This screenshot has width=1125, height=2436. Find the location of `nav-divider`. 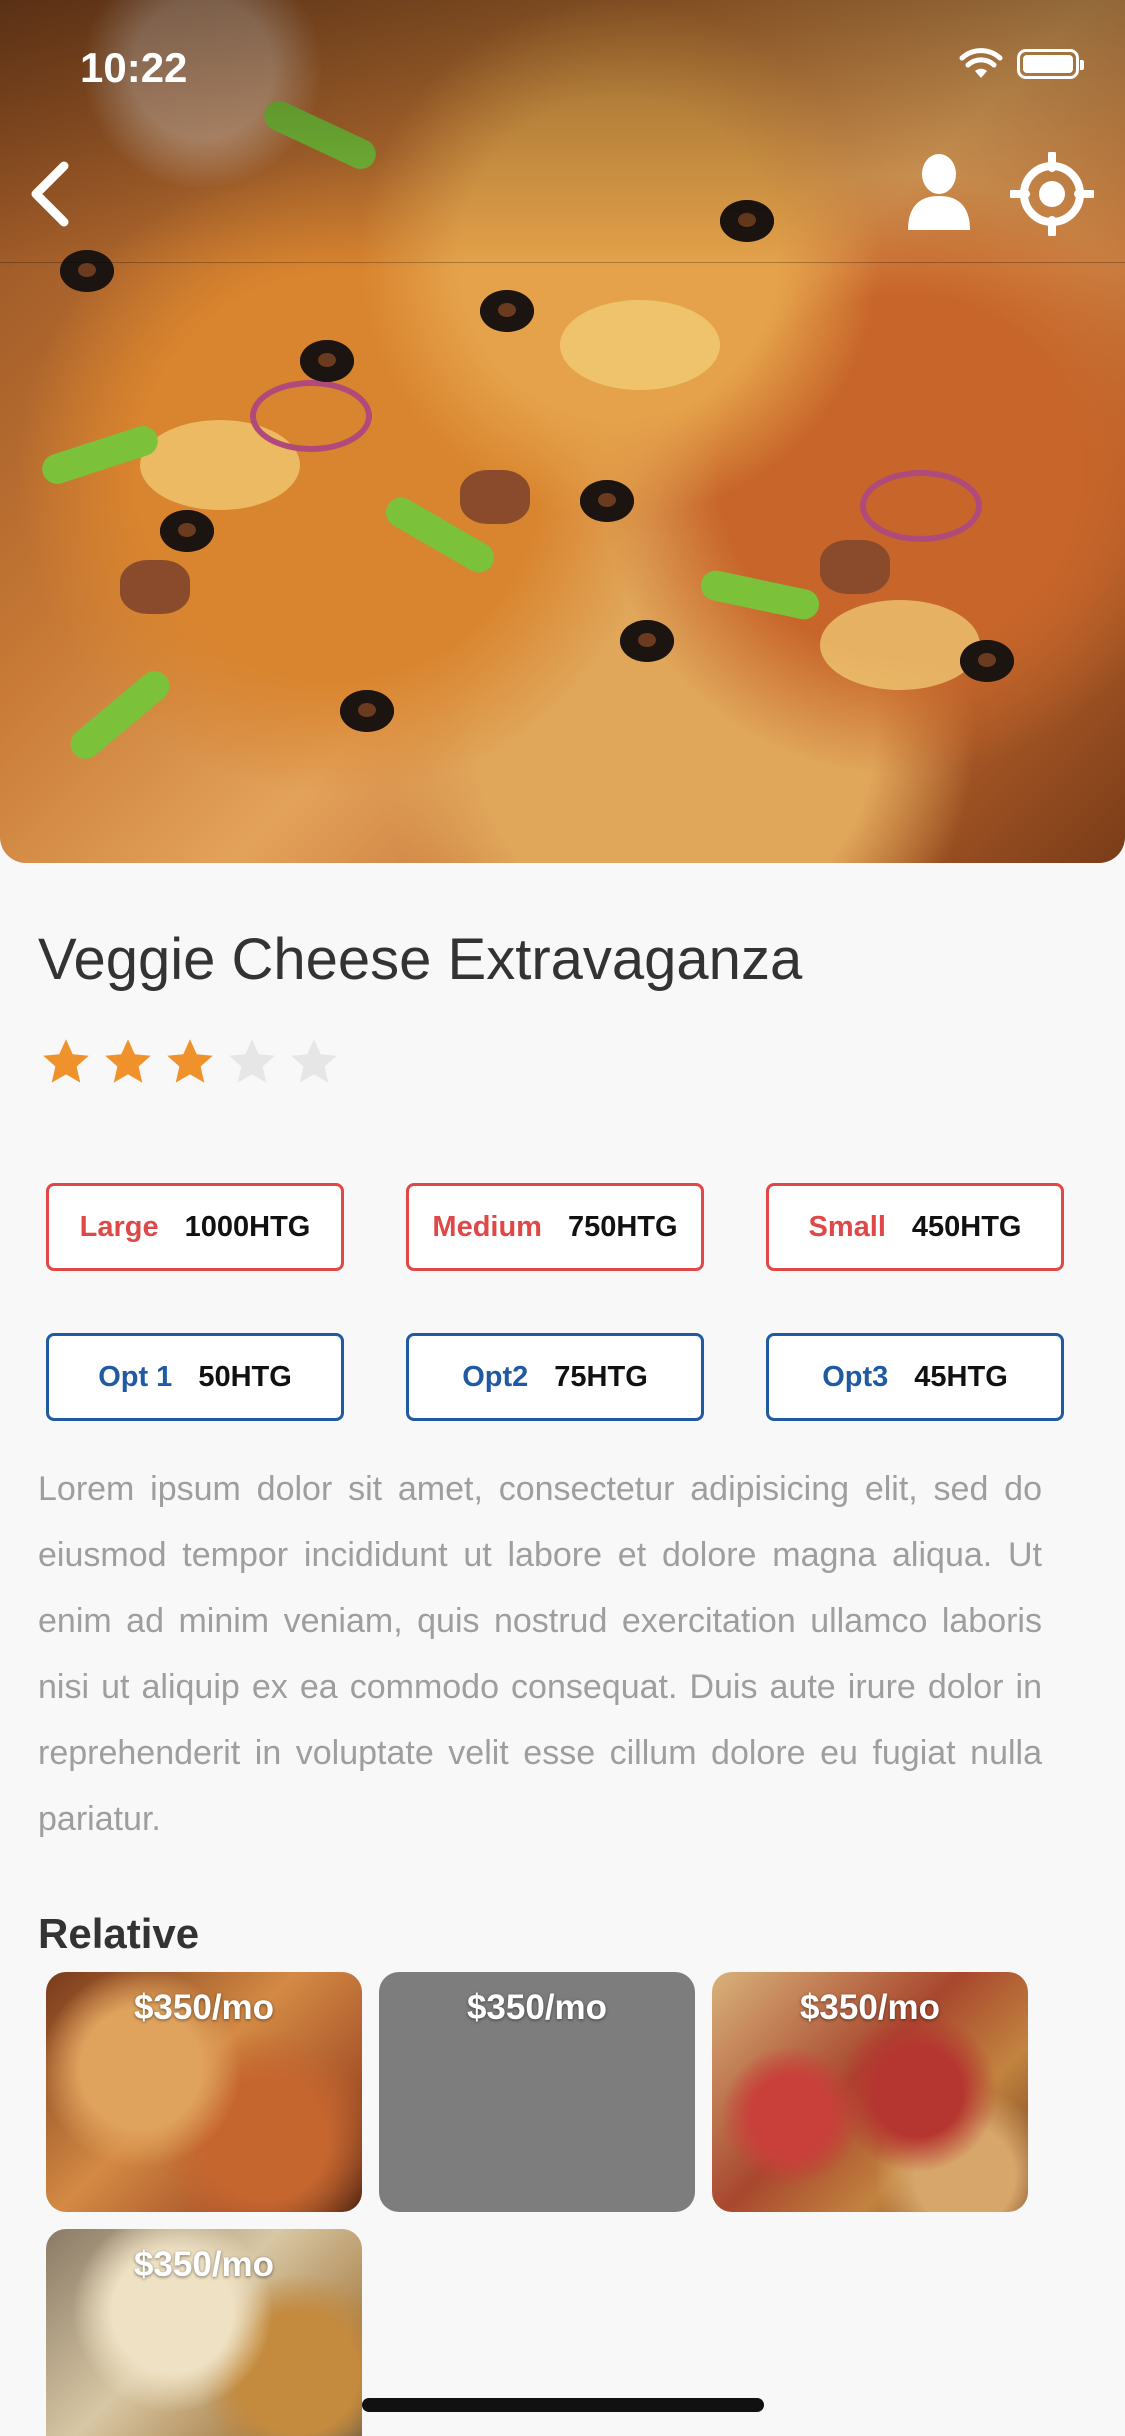

nav-divider is located at coordinates (562, 262).